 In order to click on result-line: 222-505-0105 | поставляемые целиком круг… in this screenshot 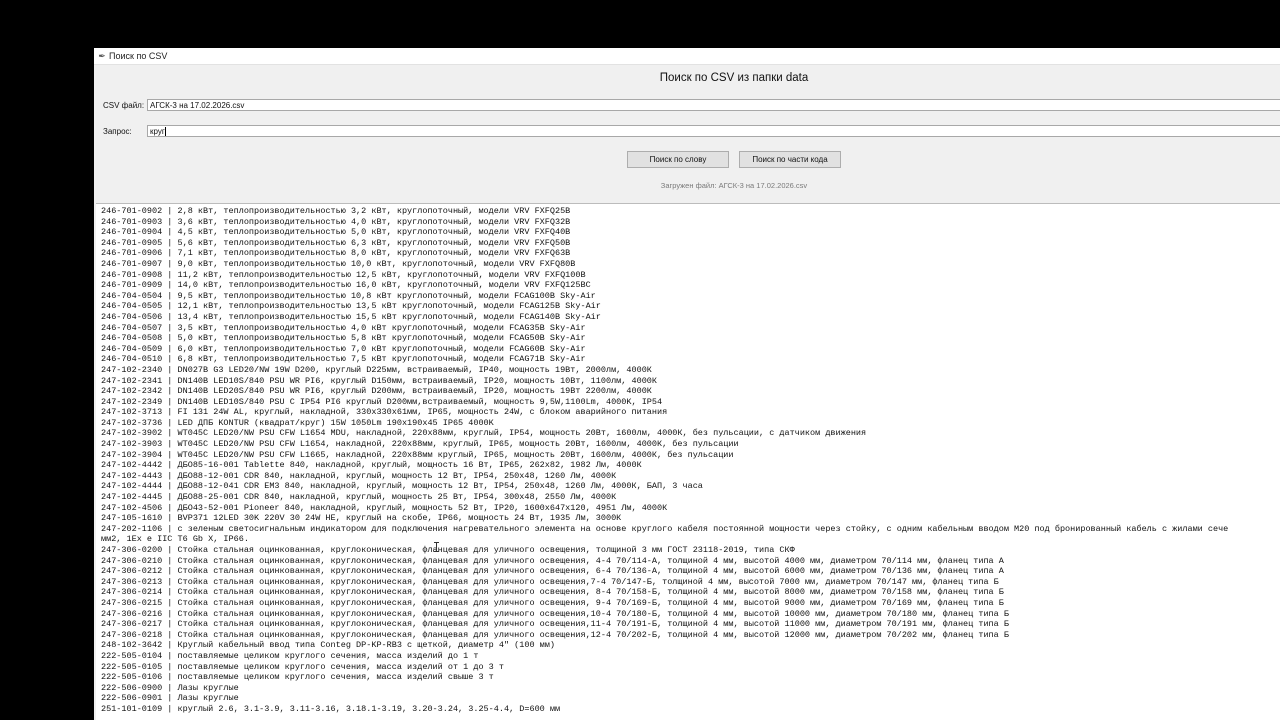, I will do `click(302, 666)`.